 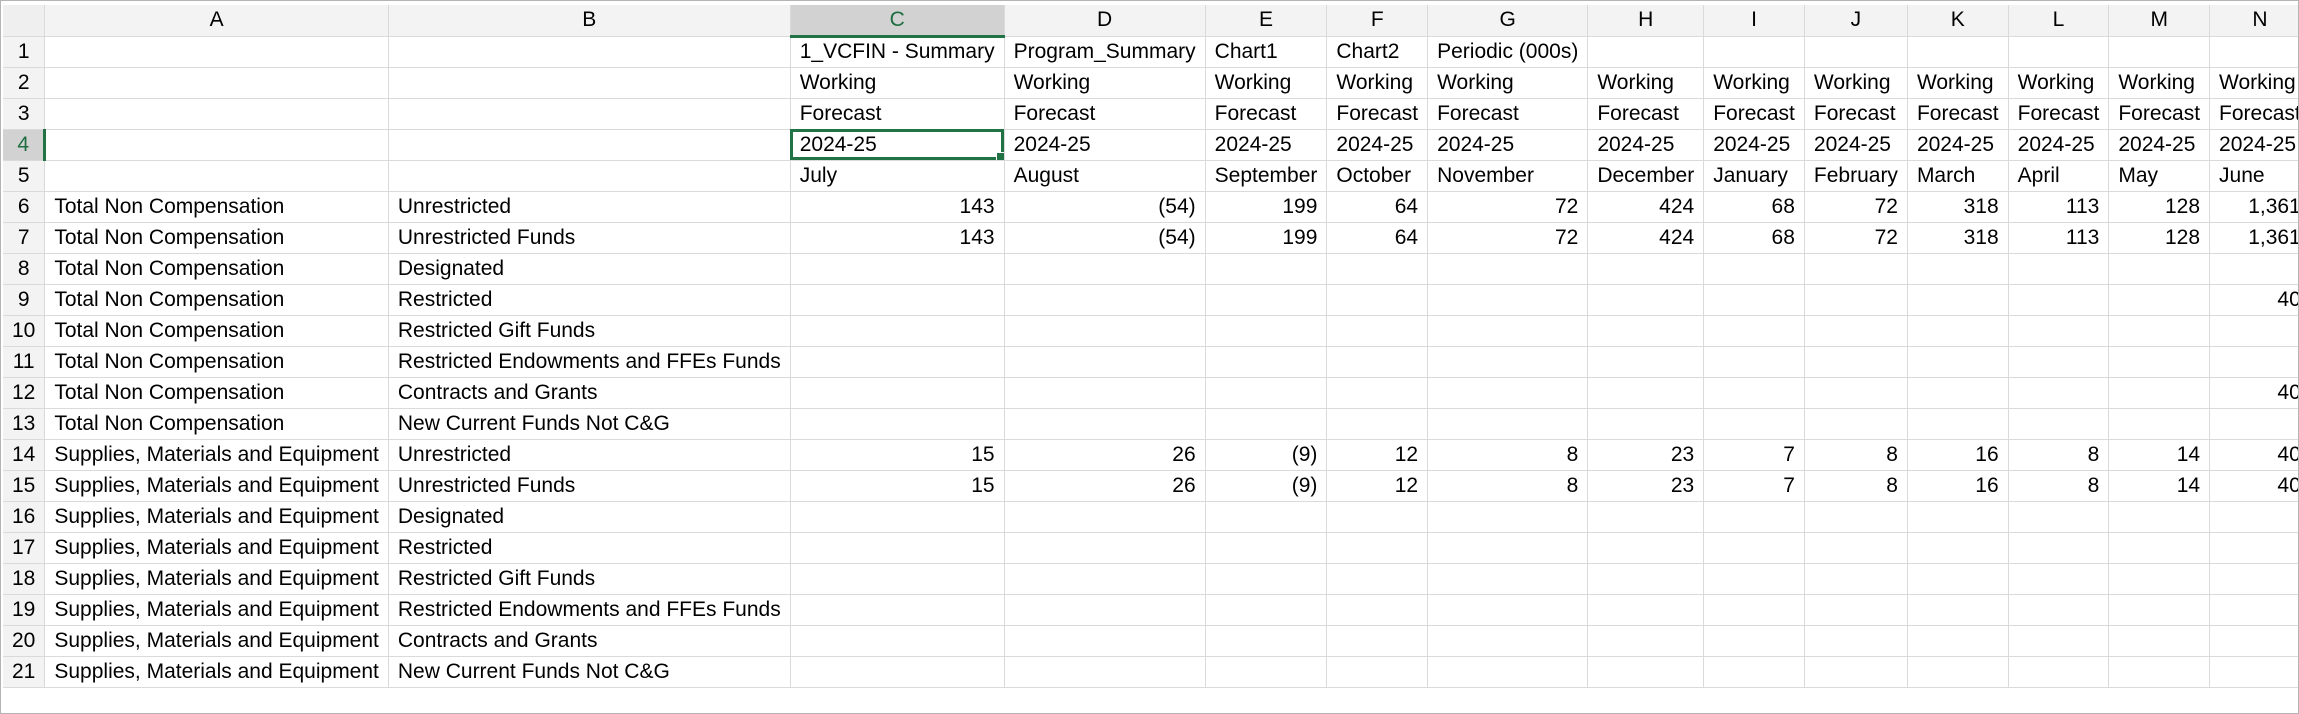 I want to click on cell: Chart2, so click(x=1377, y=52).